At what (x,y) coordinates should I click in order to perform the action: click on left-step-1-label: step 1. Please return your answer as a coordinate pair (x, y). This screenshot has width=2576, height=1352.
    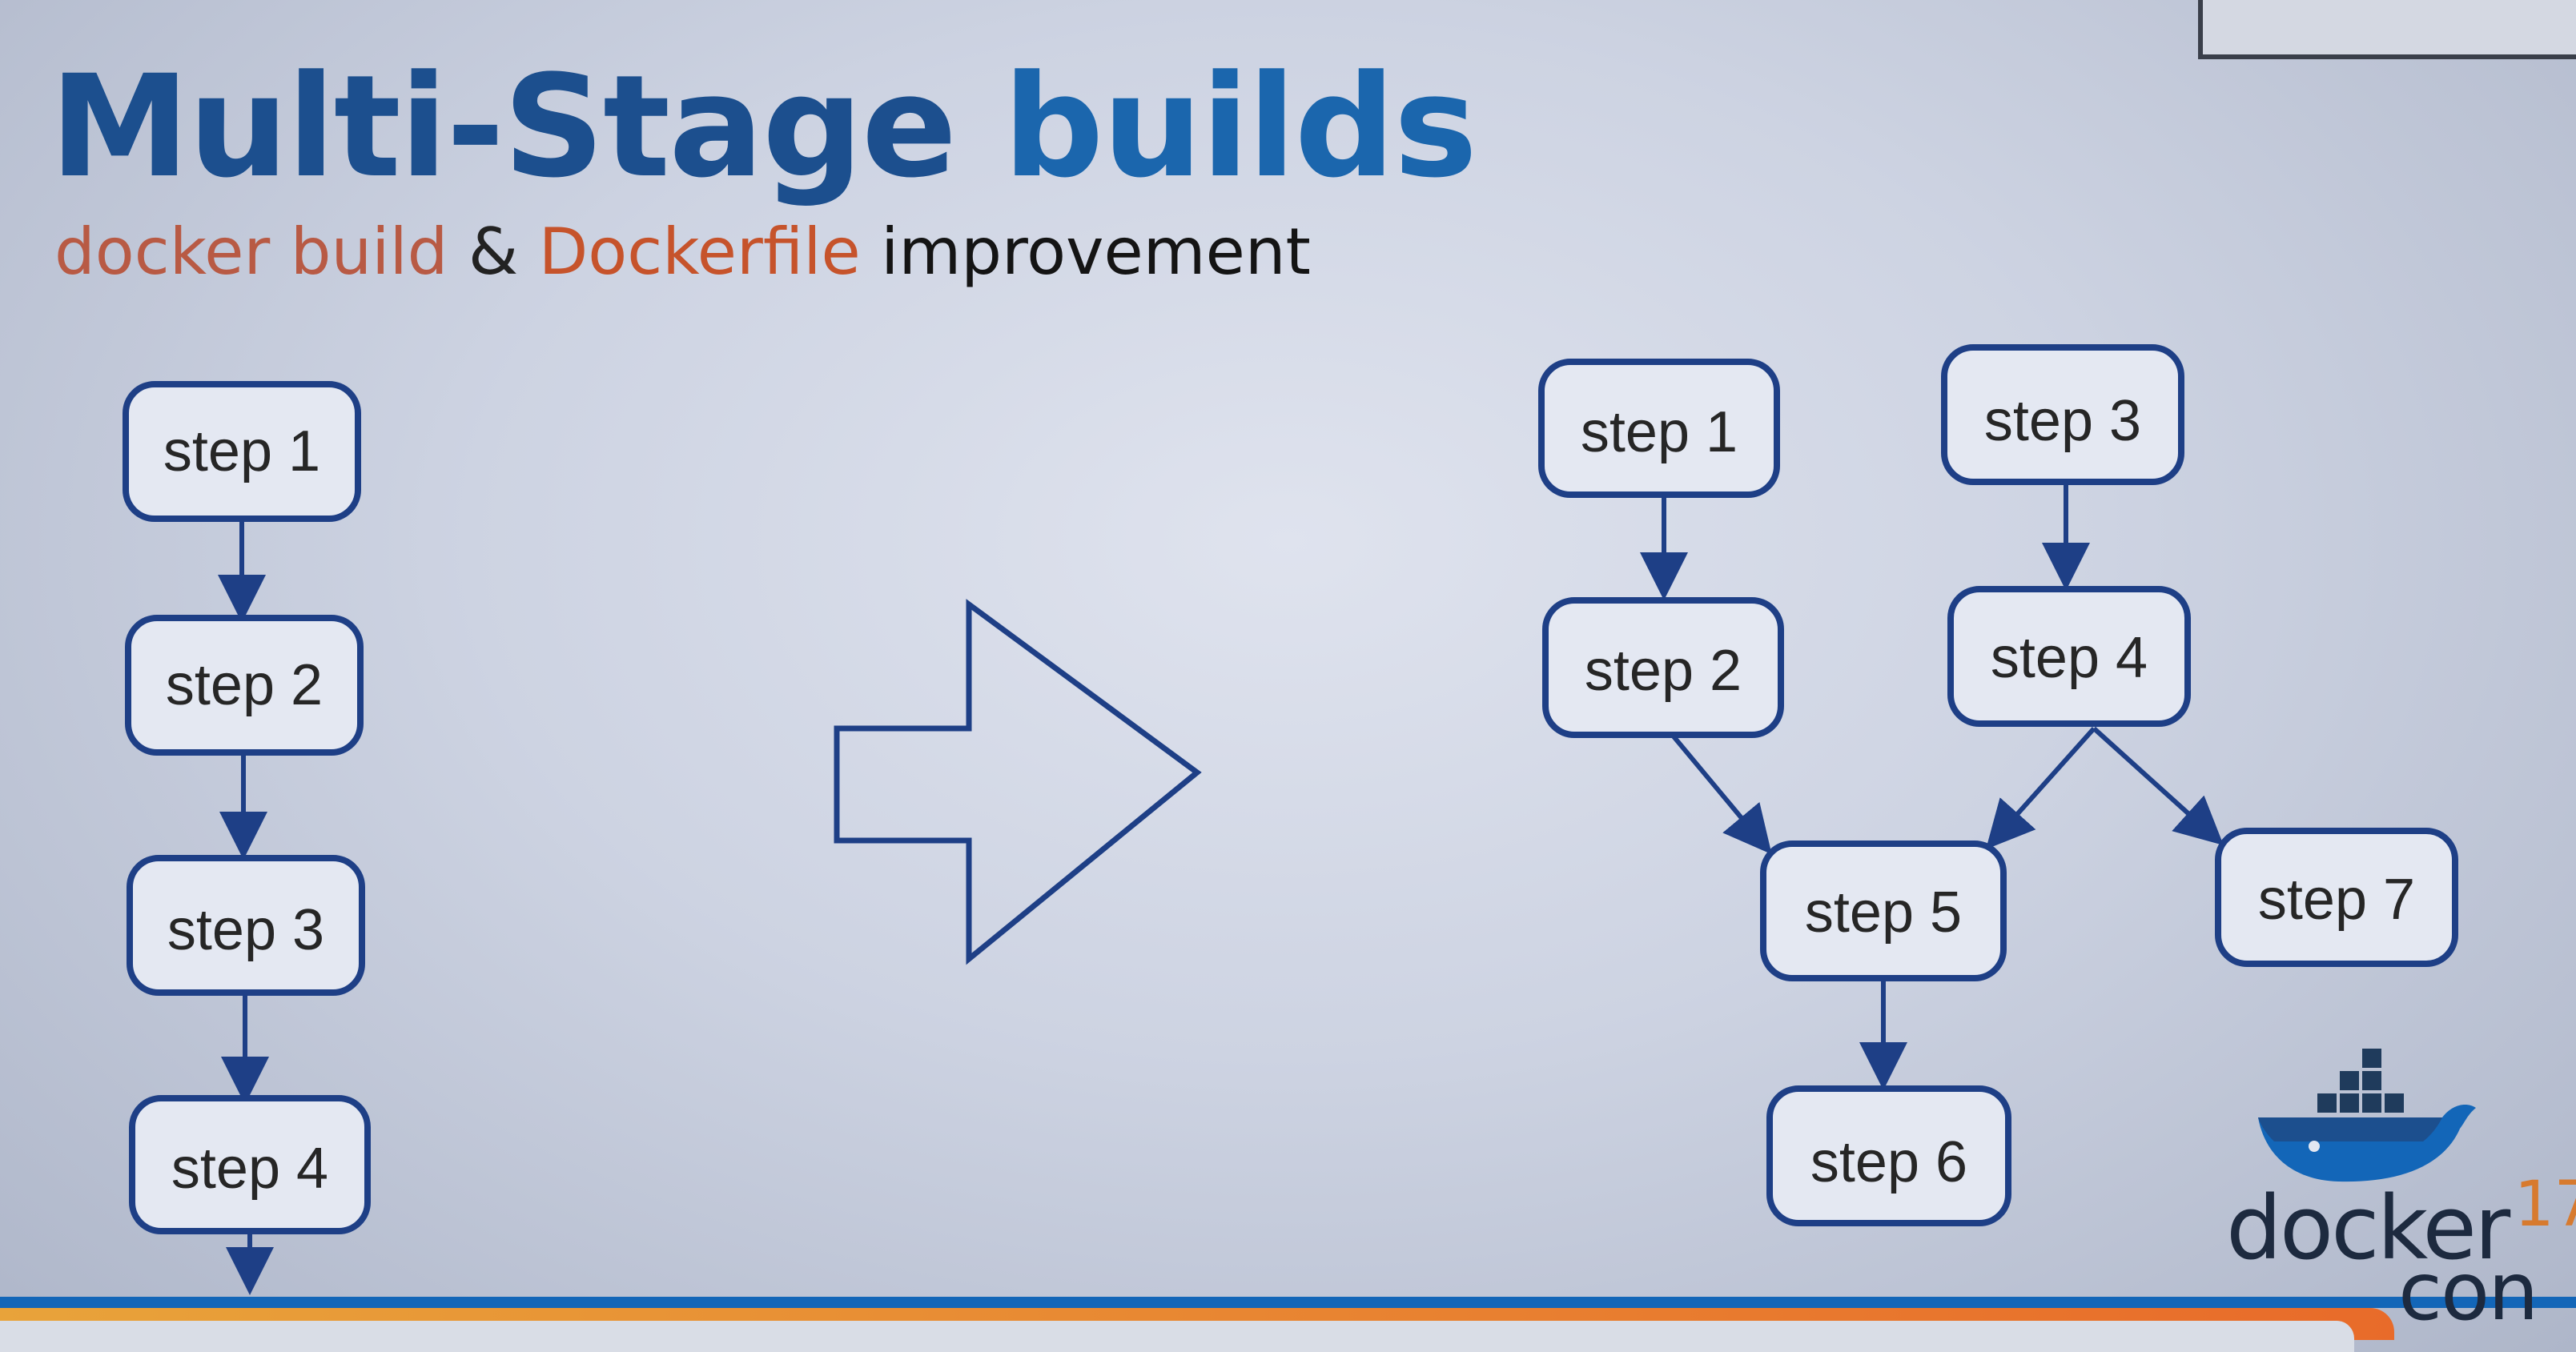
    Looking at the image, I should click on (241, 451).